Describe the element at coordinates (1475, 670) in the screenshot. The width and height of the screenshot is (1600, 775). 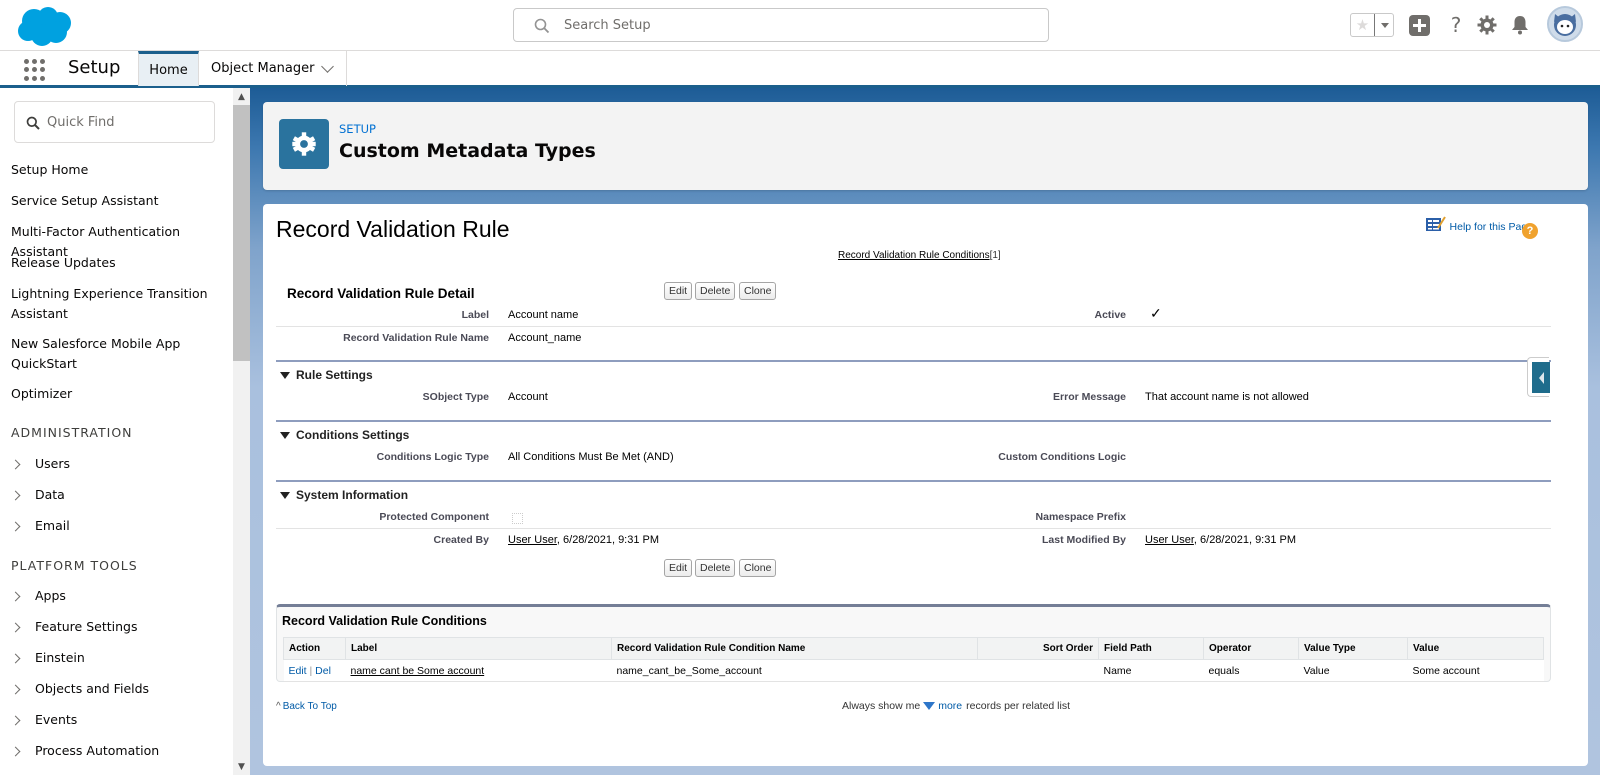
I see `cell-value: Some account` at that location.